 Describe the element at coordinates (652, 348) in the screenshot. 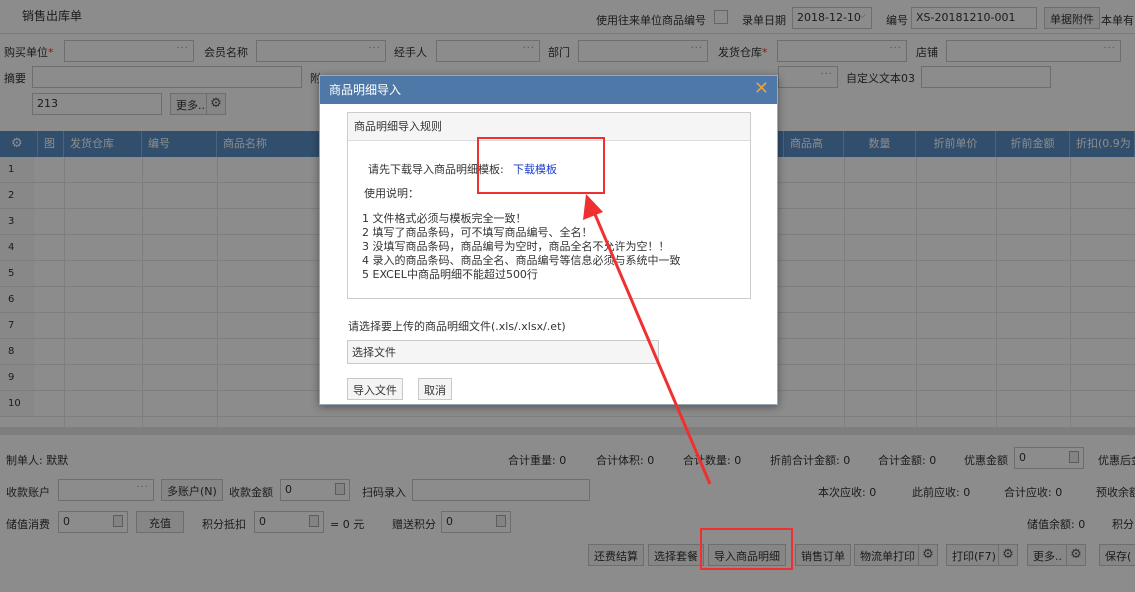

I see `arrow-shaft` at that location.